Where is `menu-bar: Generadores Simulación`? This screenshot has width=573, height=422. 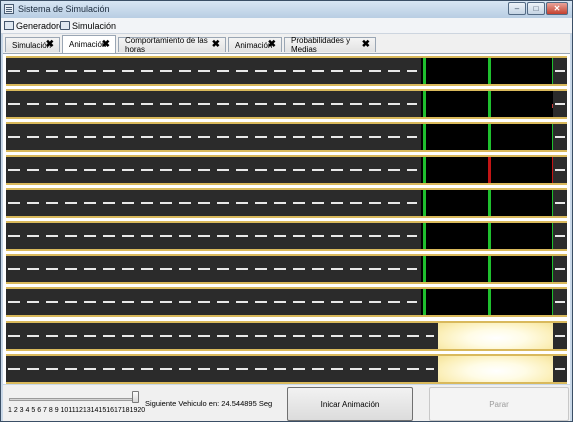 menu-bar: Generadores Simulación is located at coordinates (286, 26).